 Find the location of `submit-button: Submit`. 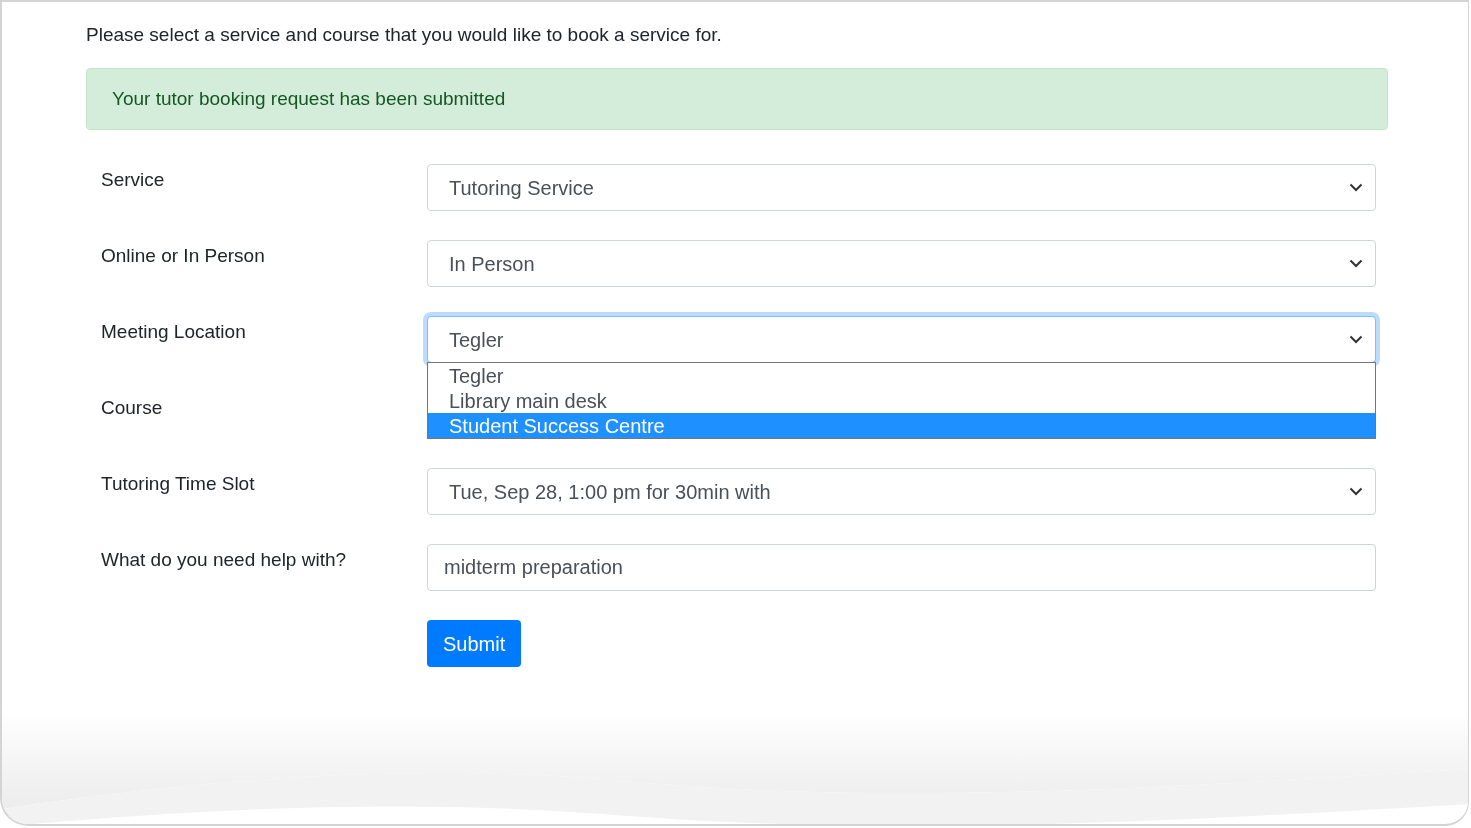

submit-button: Submit is located at coordinates (474, 643).